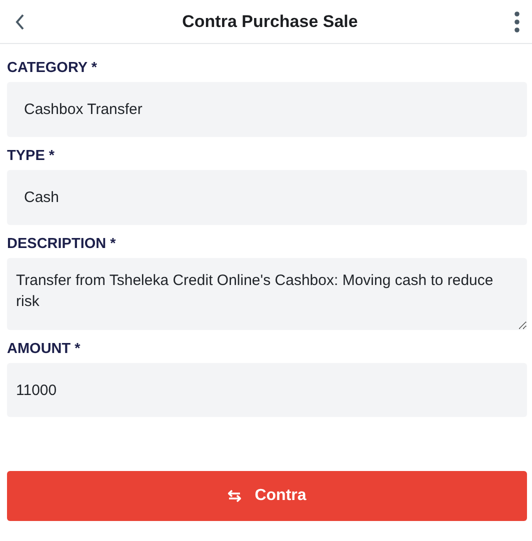  I want to click on field-label: DESCRIPTION *, so click(62, 244).